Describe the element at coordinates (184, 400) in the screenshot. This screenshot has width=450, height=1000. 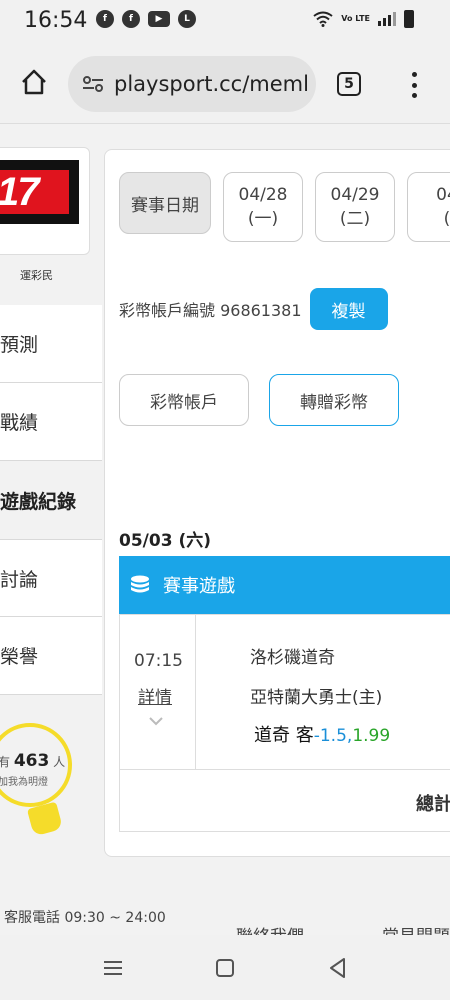
I see `coin-account-button: 彩幣帳戶` at that location.